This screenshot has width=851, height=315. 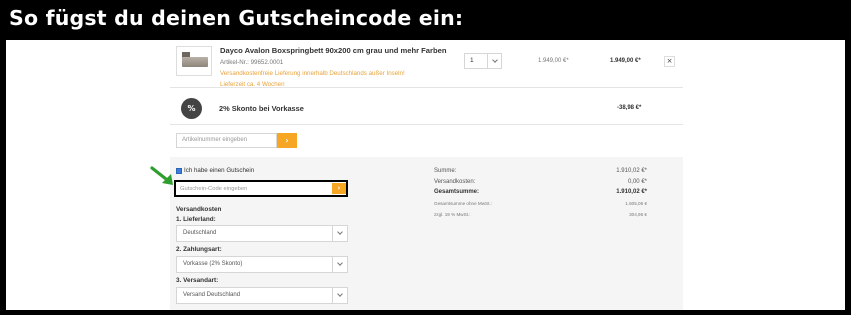 What do you see at coordinates (199, 209) in the screenshot?
I see `shipping-heading: Versandkosten` at bounding box center [199, 209].